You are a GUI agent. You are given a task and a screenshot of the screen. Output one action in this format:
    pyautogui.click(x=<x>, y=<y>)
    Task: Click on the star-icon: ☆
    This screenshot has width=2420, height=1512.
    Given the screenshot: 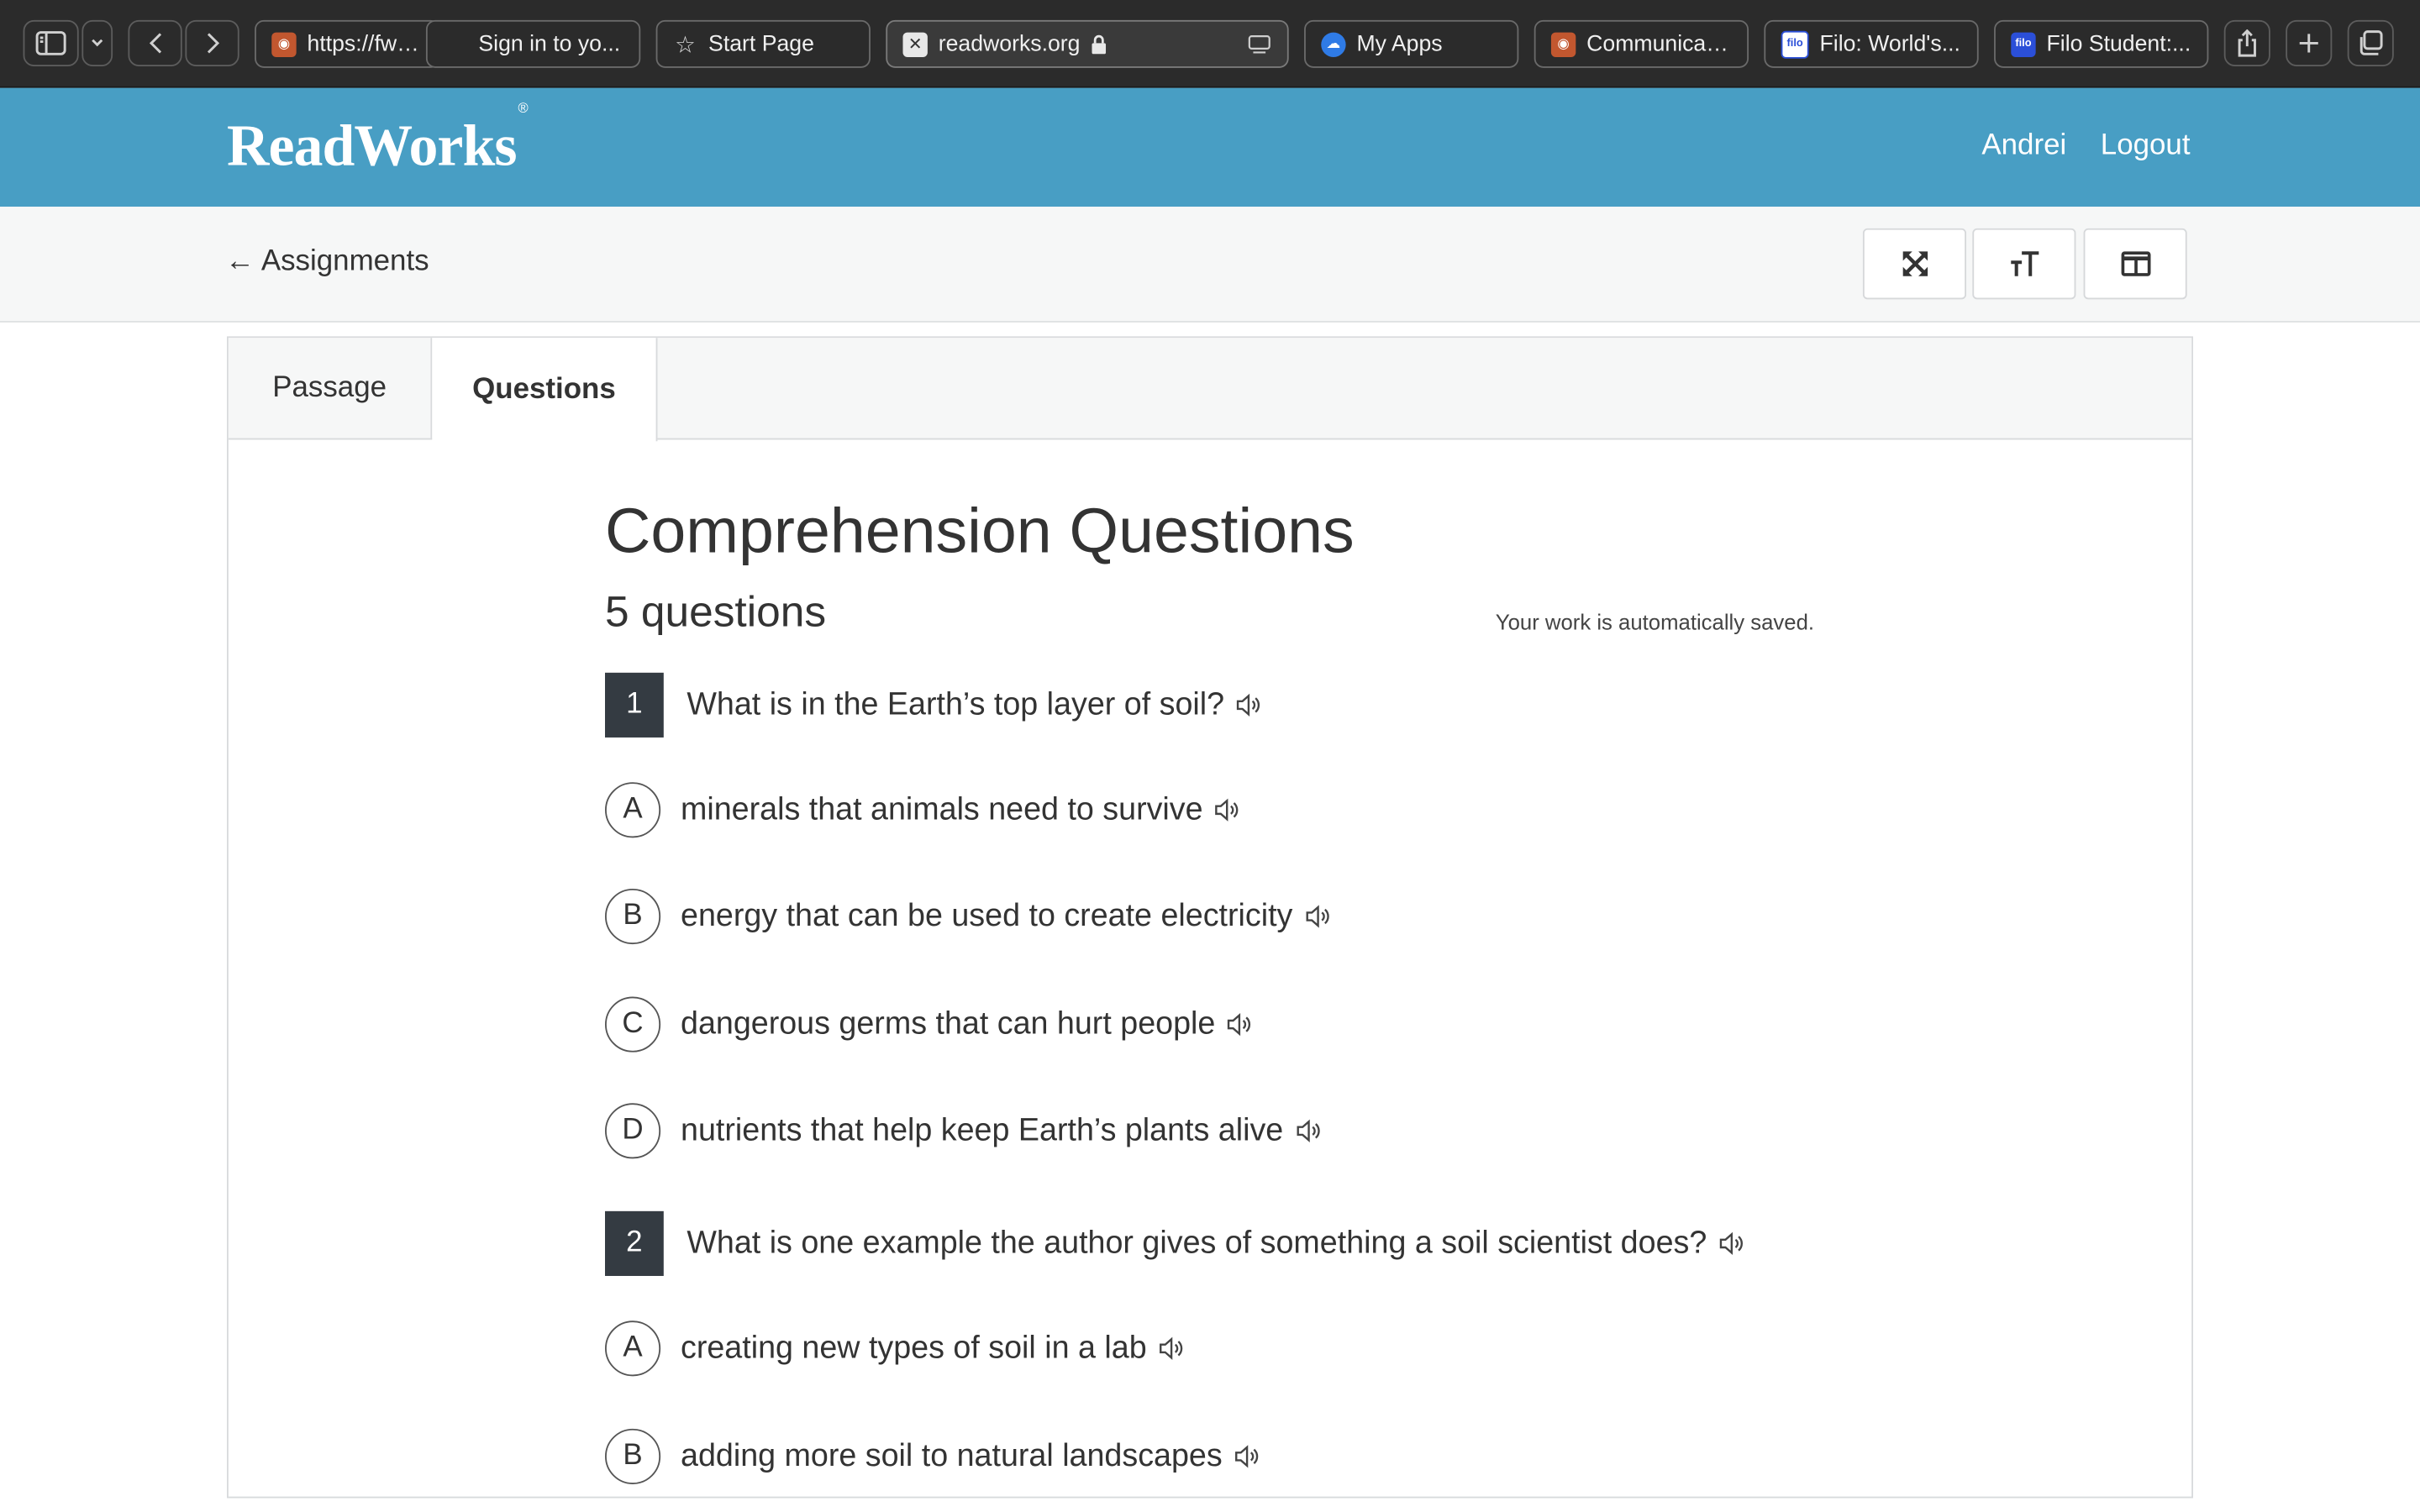 What is the action you would take?
    pyautogui.click(x=686, y=44)
    